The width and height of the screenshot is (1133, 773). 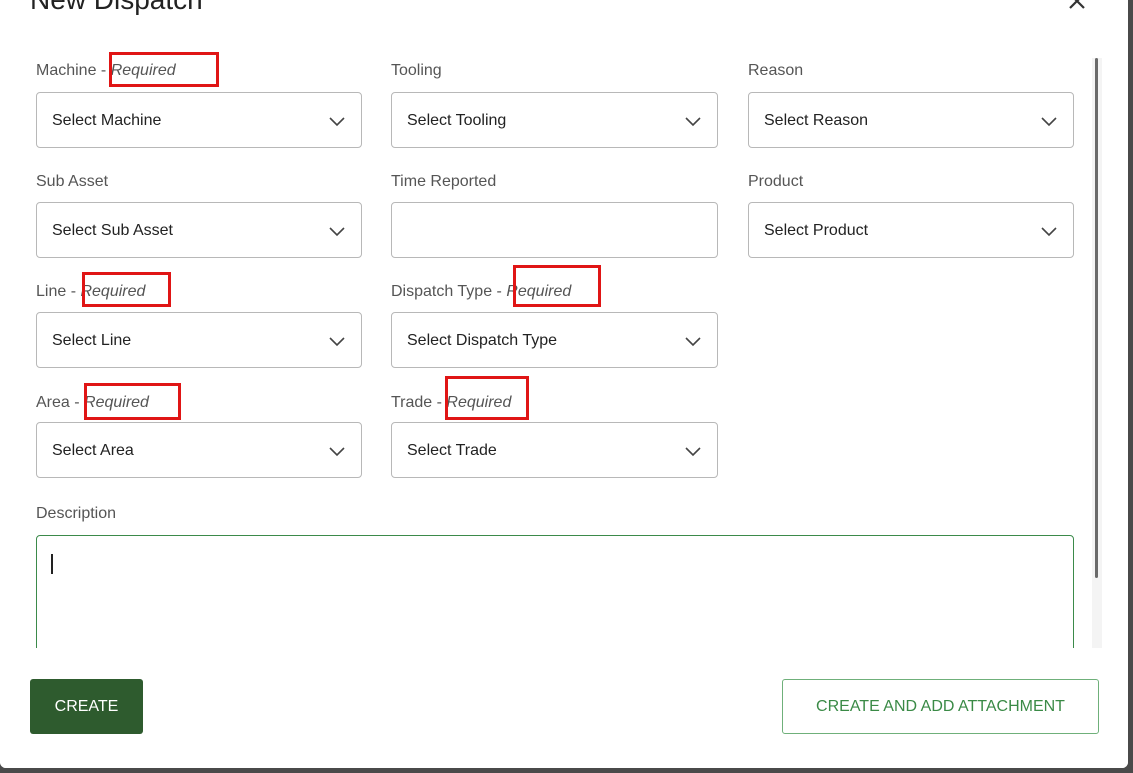 I want to click on create-button: CREATE, so click(x=86, y=706).